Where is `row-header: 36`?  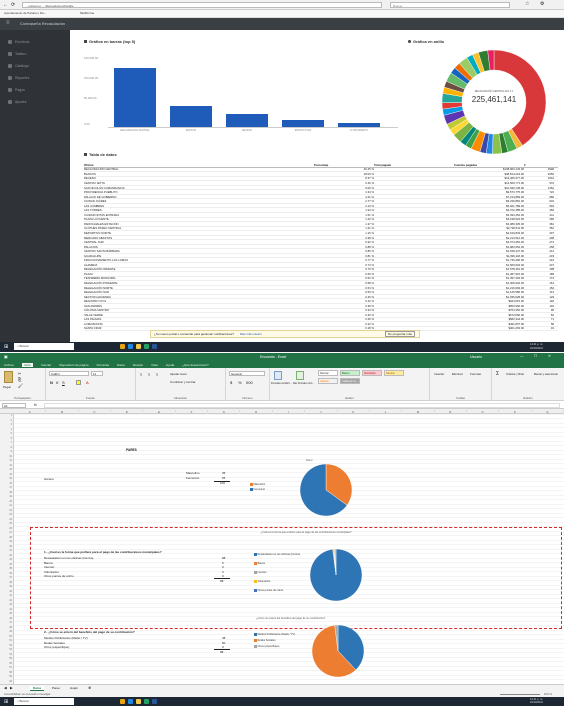
row-header: 36 is located at coordinates (6, 573).